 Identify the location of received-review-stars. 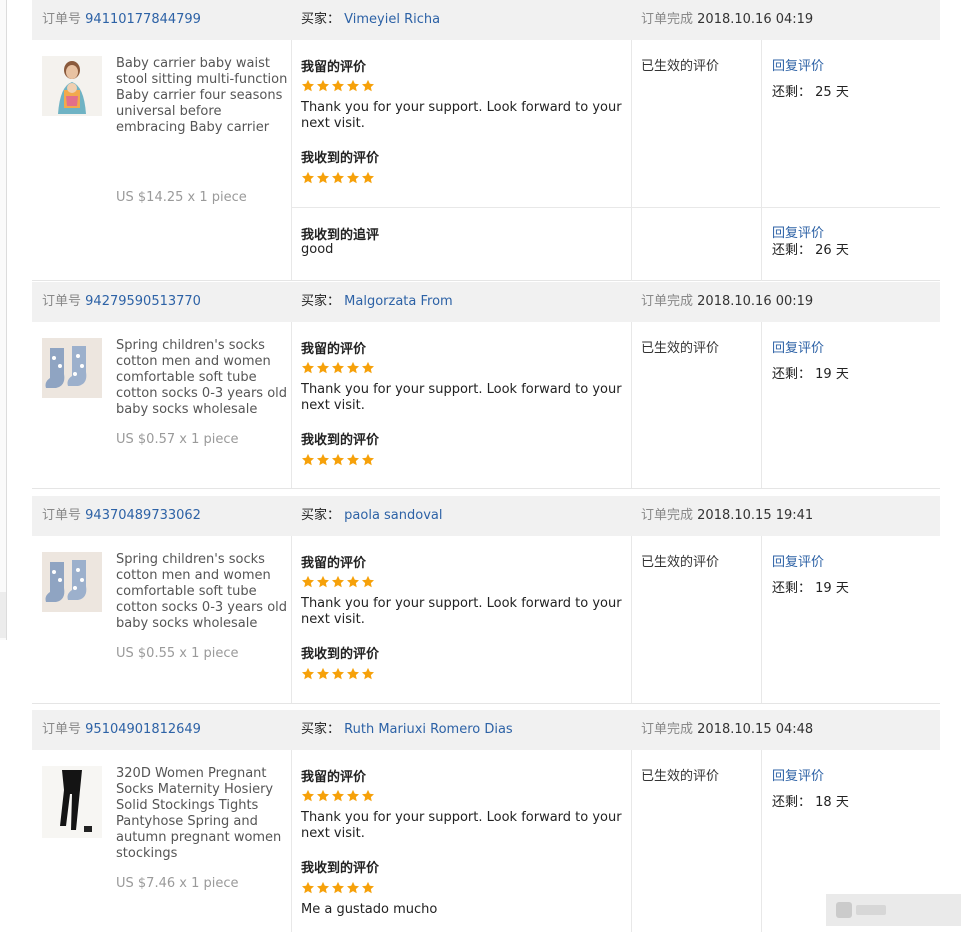
(338, 887).